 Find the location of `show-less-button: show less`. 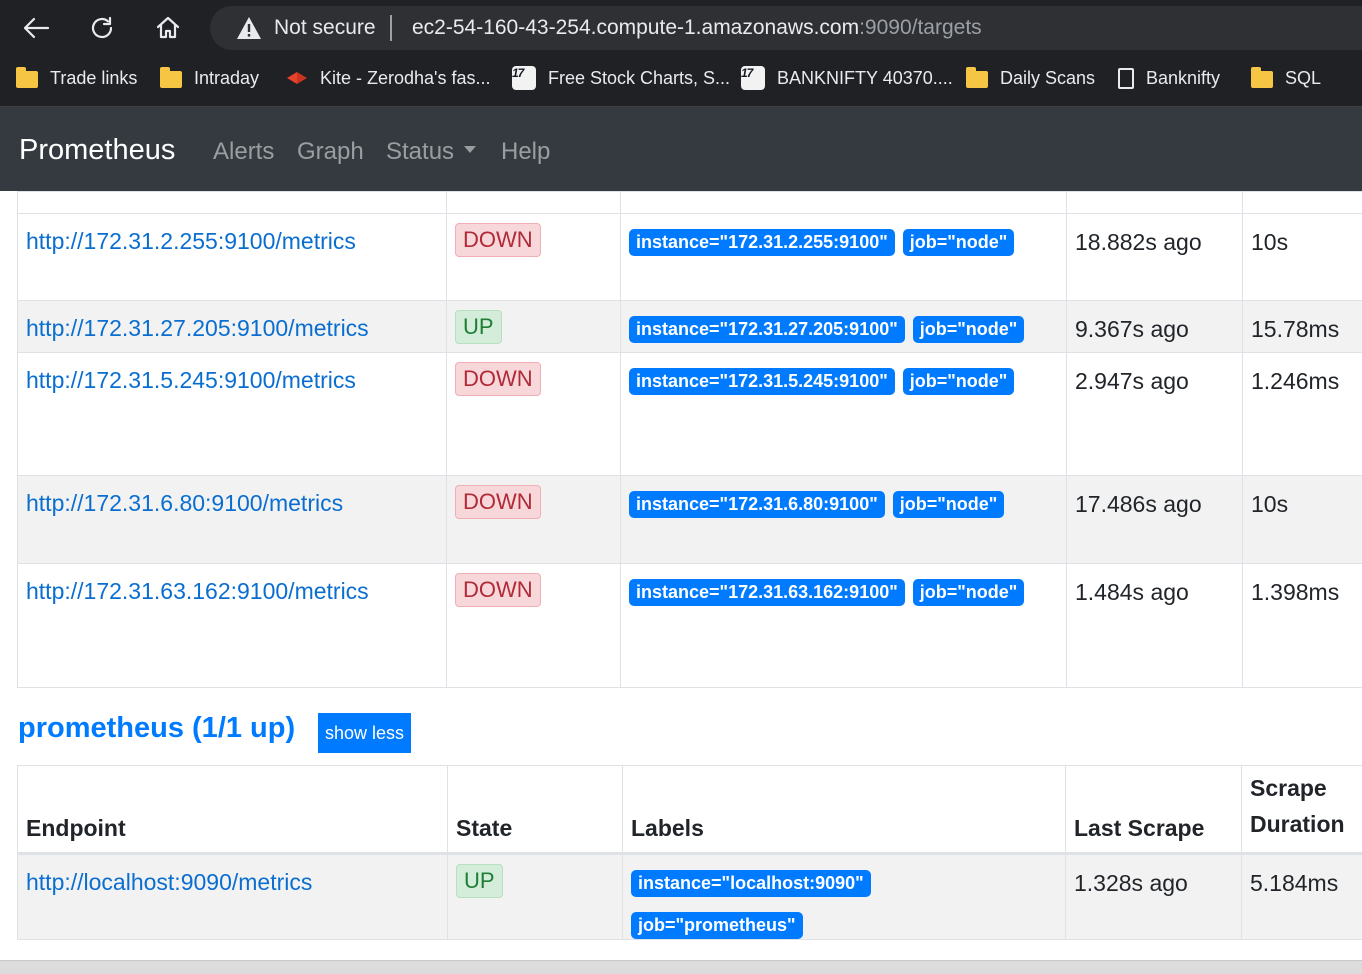

show-less-button: show less is located at coordinates (364, 733).